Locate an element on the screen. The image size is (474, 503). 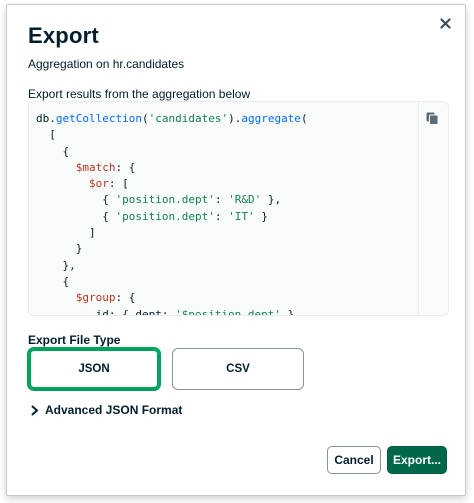
close-button is located at coordinates (445, 23).